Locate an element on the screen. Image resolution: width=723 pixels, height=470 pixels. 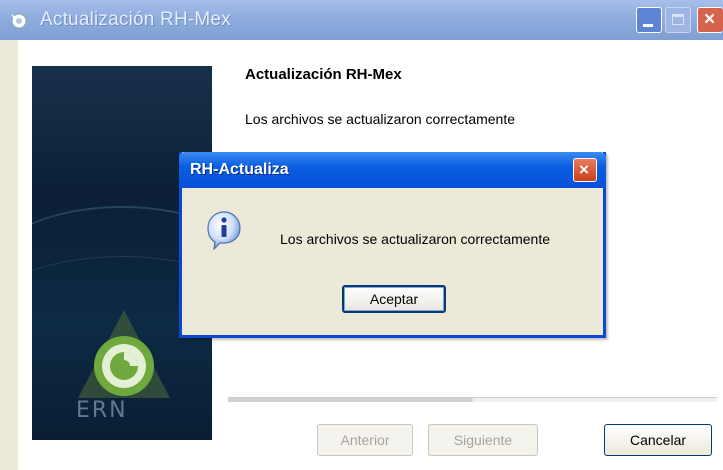
back-button: Anterior is located at coordinates (365, 440).